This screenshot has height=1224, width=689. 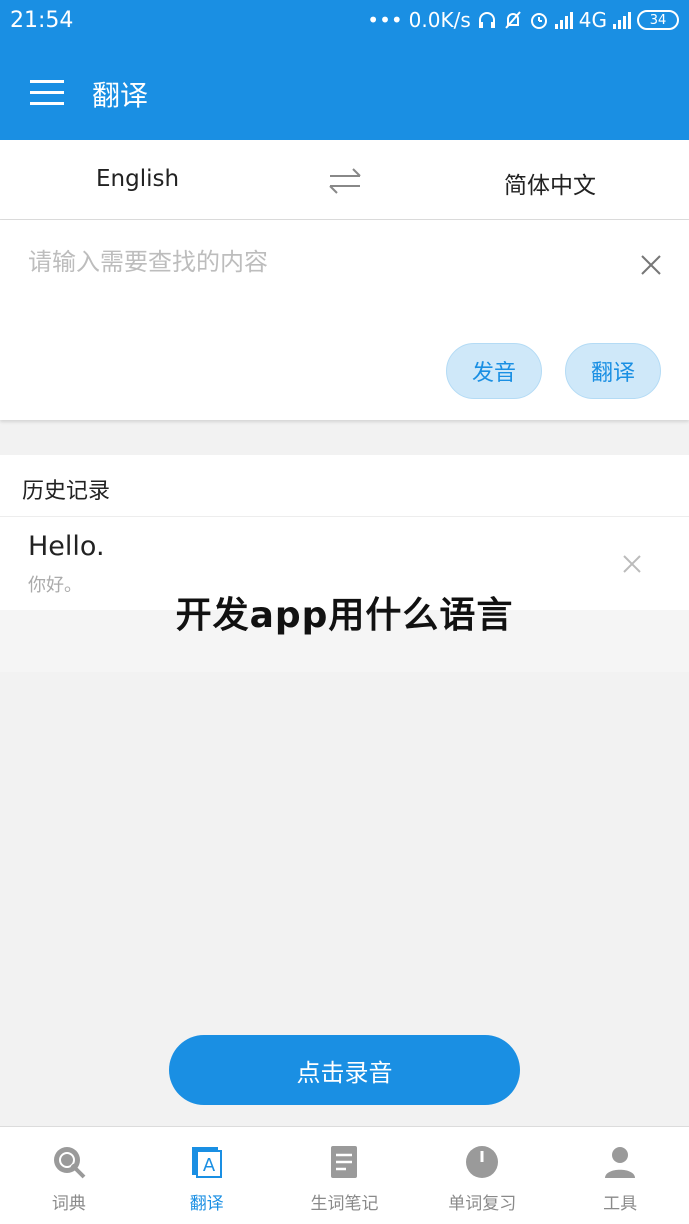 I want to click on alarm-icon, so click(x=538, y=21).